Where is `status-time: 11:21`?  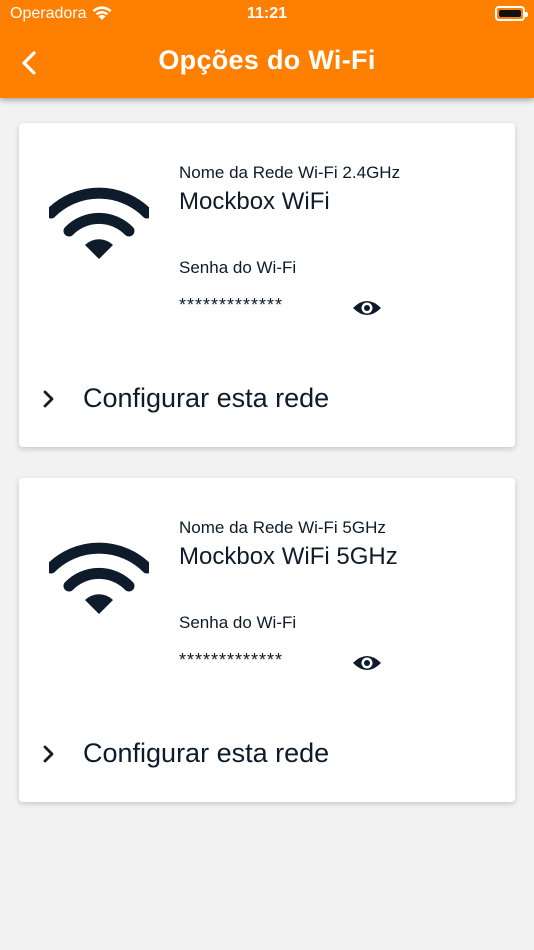
status-time: 11:21 is located at coordinates (267, 13).